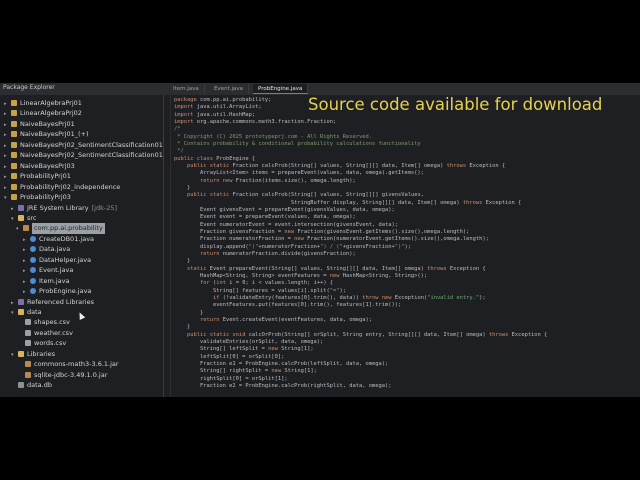  I want to click on tab-label: Item.java, so click(186, 89).